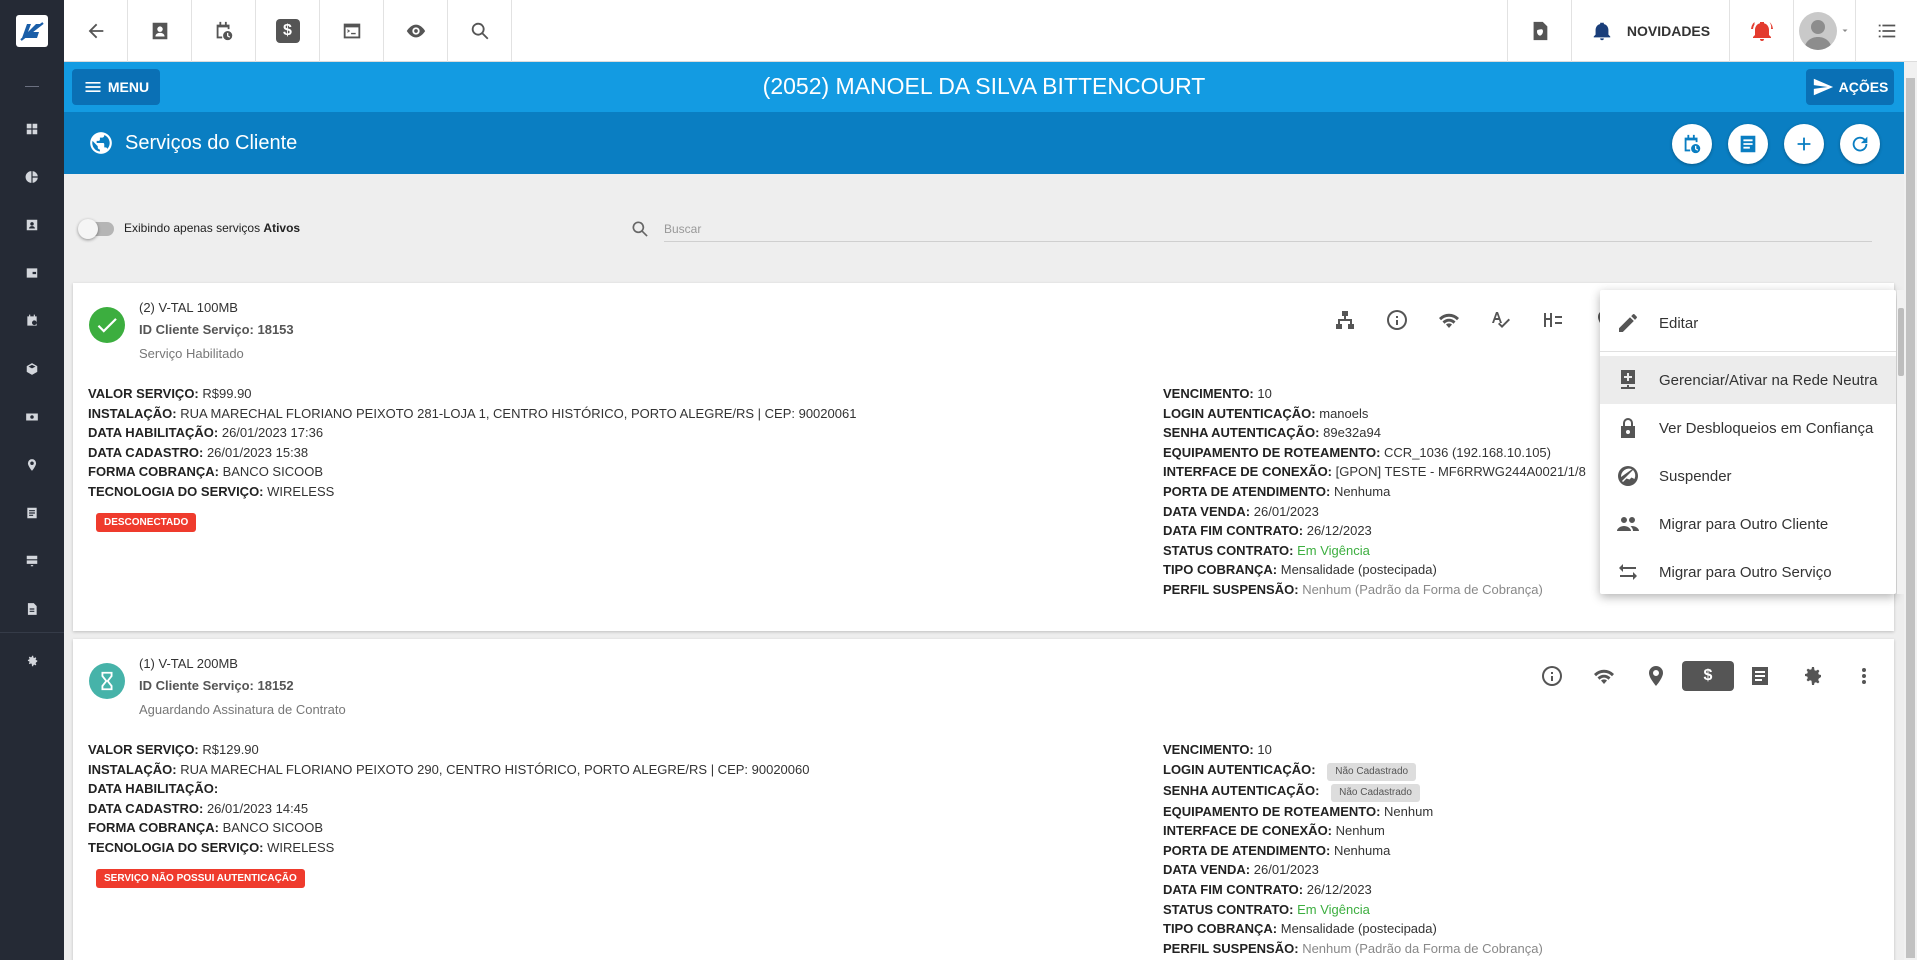  I want to click on terminal-button, so click(352, 31).